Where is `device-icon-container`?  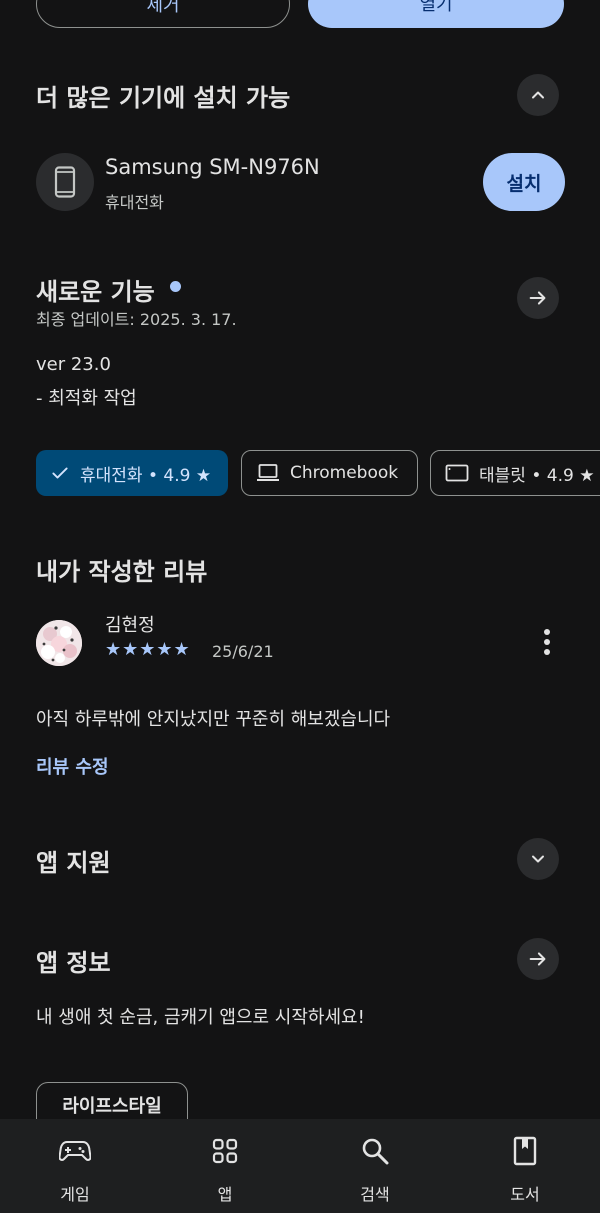
device-icon-container is located at coordinates (65, 182).